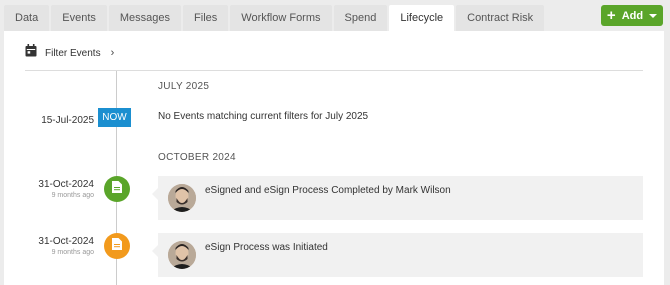 This screenshot has height=285, width=670. Describe the element at coordinates (360, 18) in the screenshot. I see `tab-spend: Spend` at that location.